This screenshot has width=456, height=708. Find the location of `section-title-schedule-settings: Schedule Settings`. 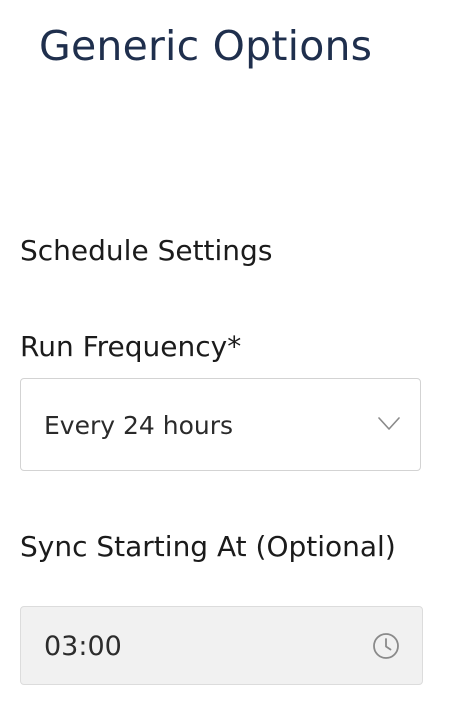

section-title-schedule-settings: Schedule Settings is located at coordinates (146, 250).